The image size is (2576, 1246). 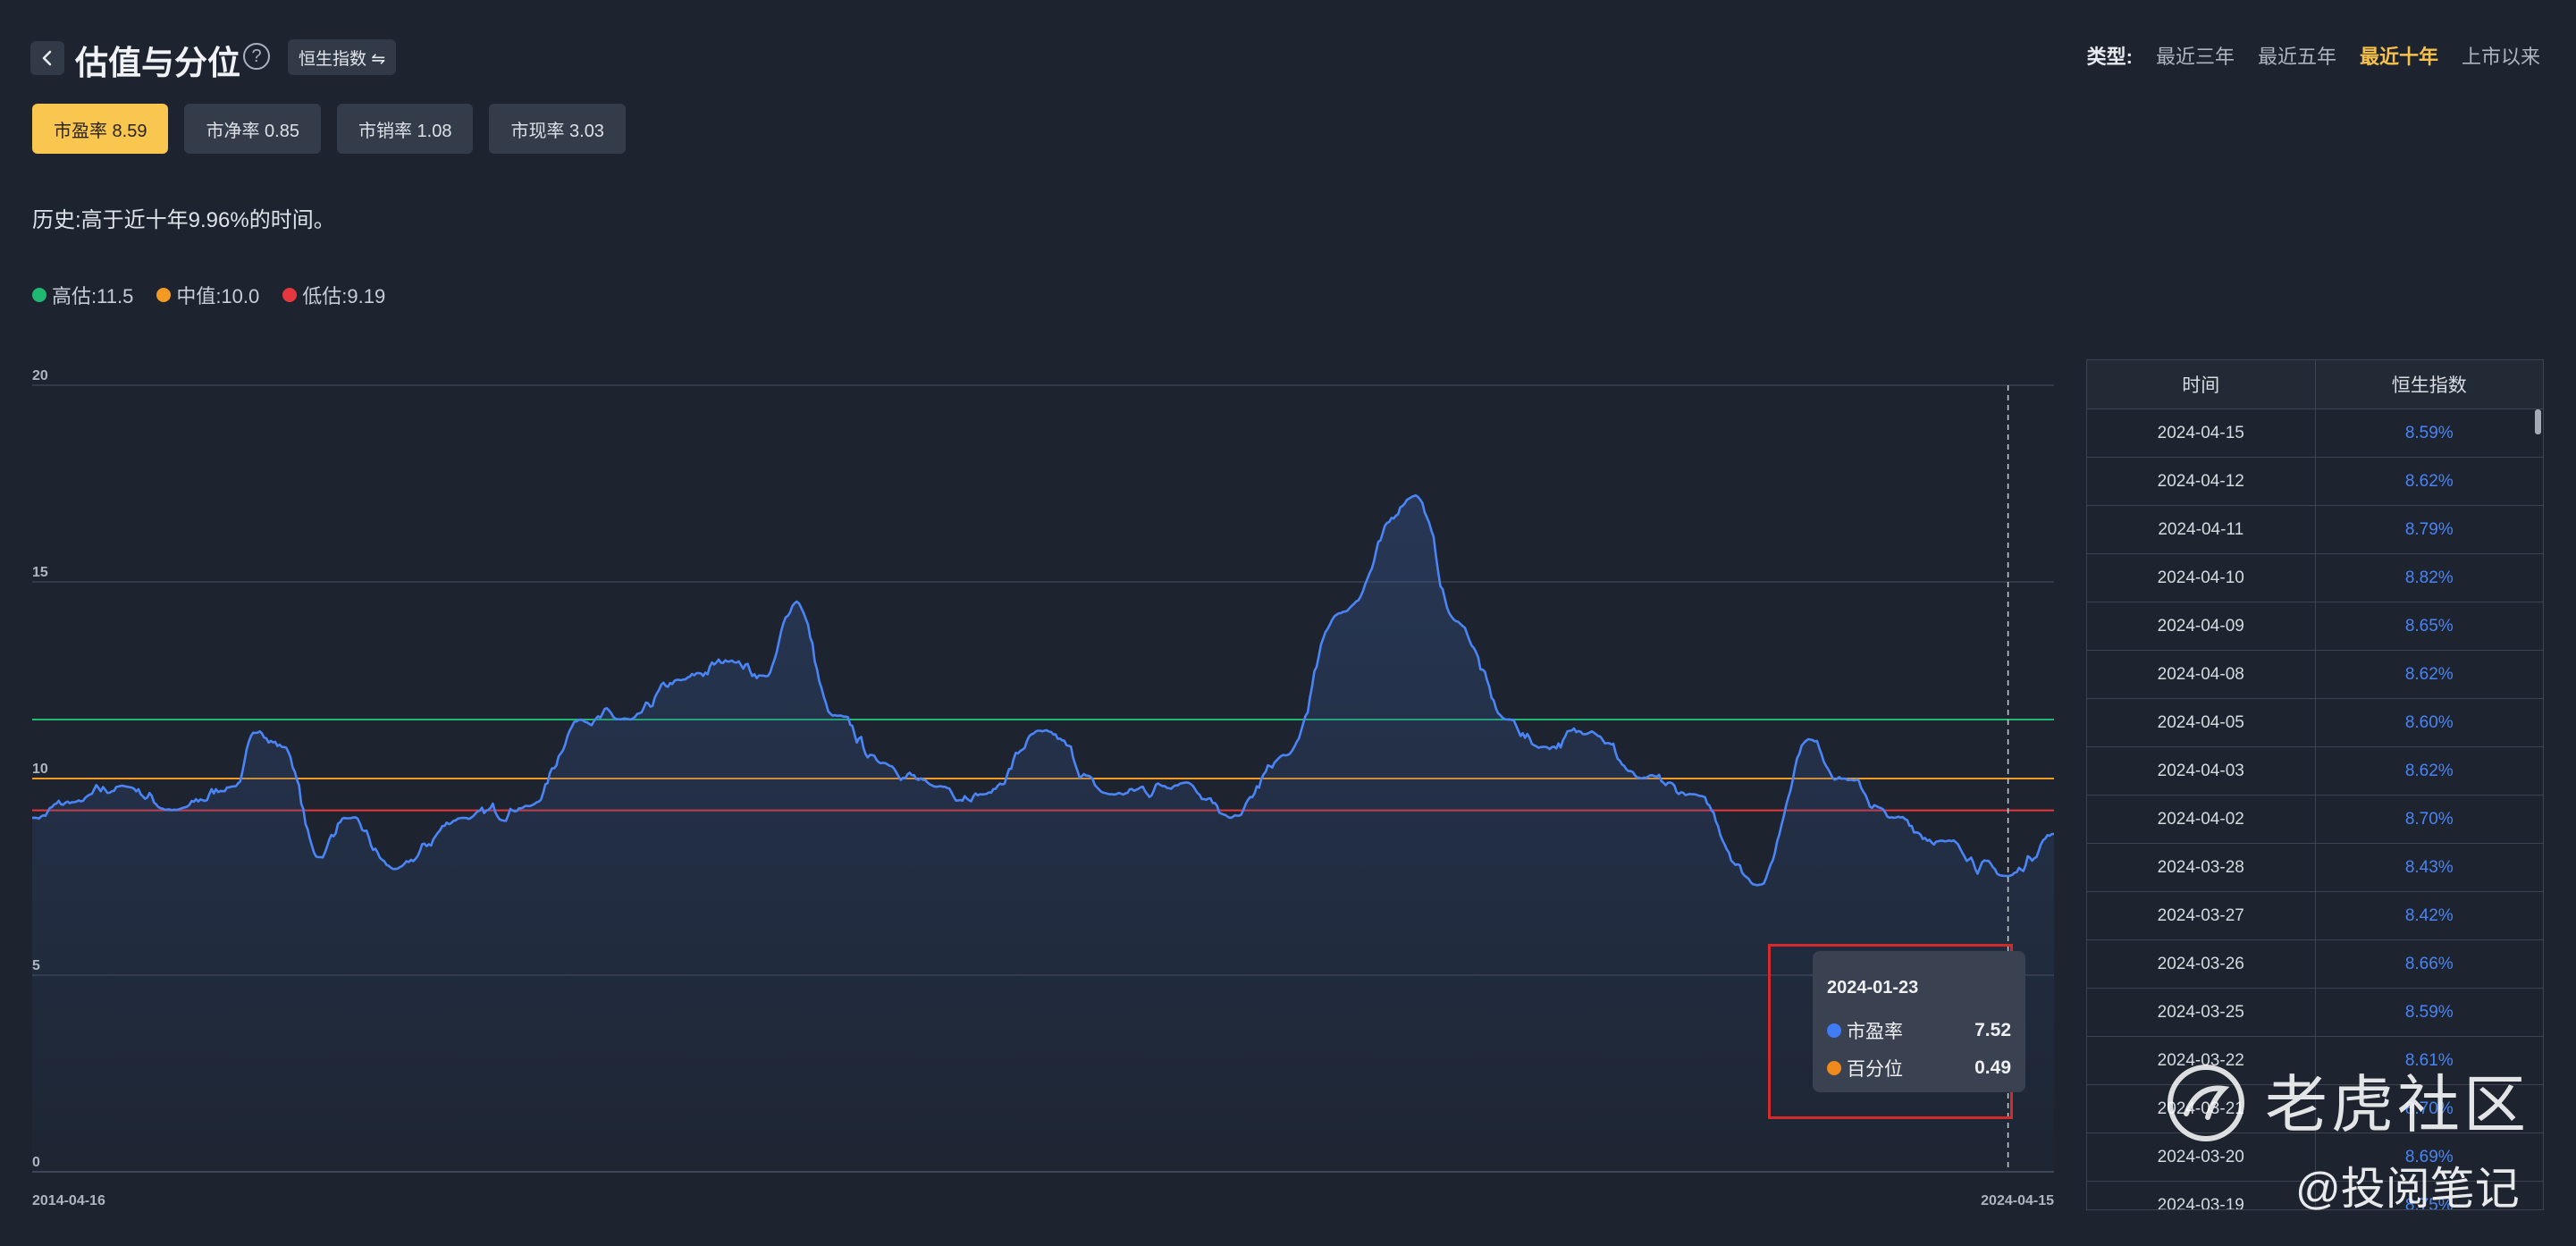 I want to click on x-tick-label: 2014-04-16, so click(x=69, y=1200).